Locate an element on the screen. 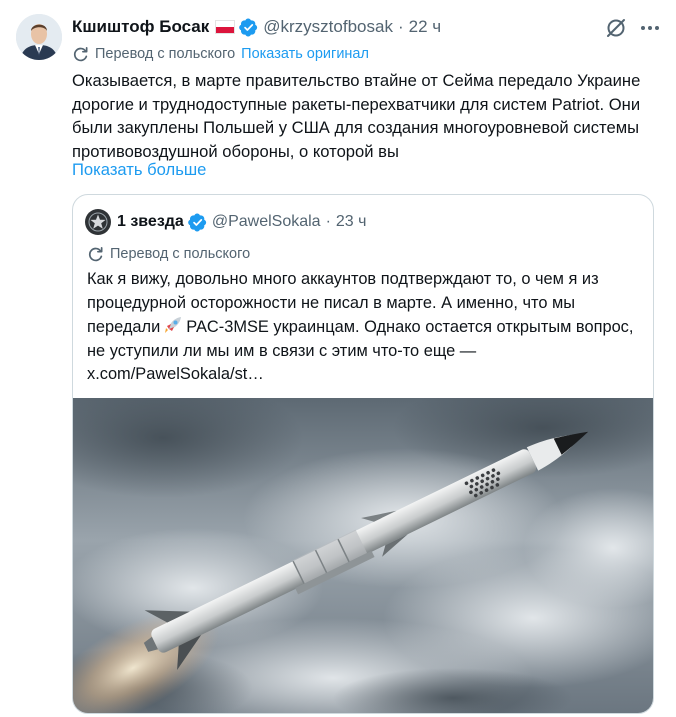 The height and width of the screenshot is (717, 676). grok-icon is located at coordinates (616, 28).